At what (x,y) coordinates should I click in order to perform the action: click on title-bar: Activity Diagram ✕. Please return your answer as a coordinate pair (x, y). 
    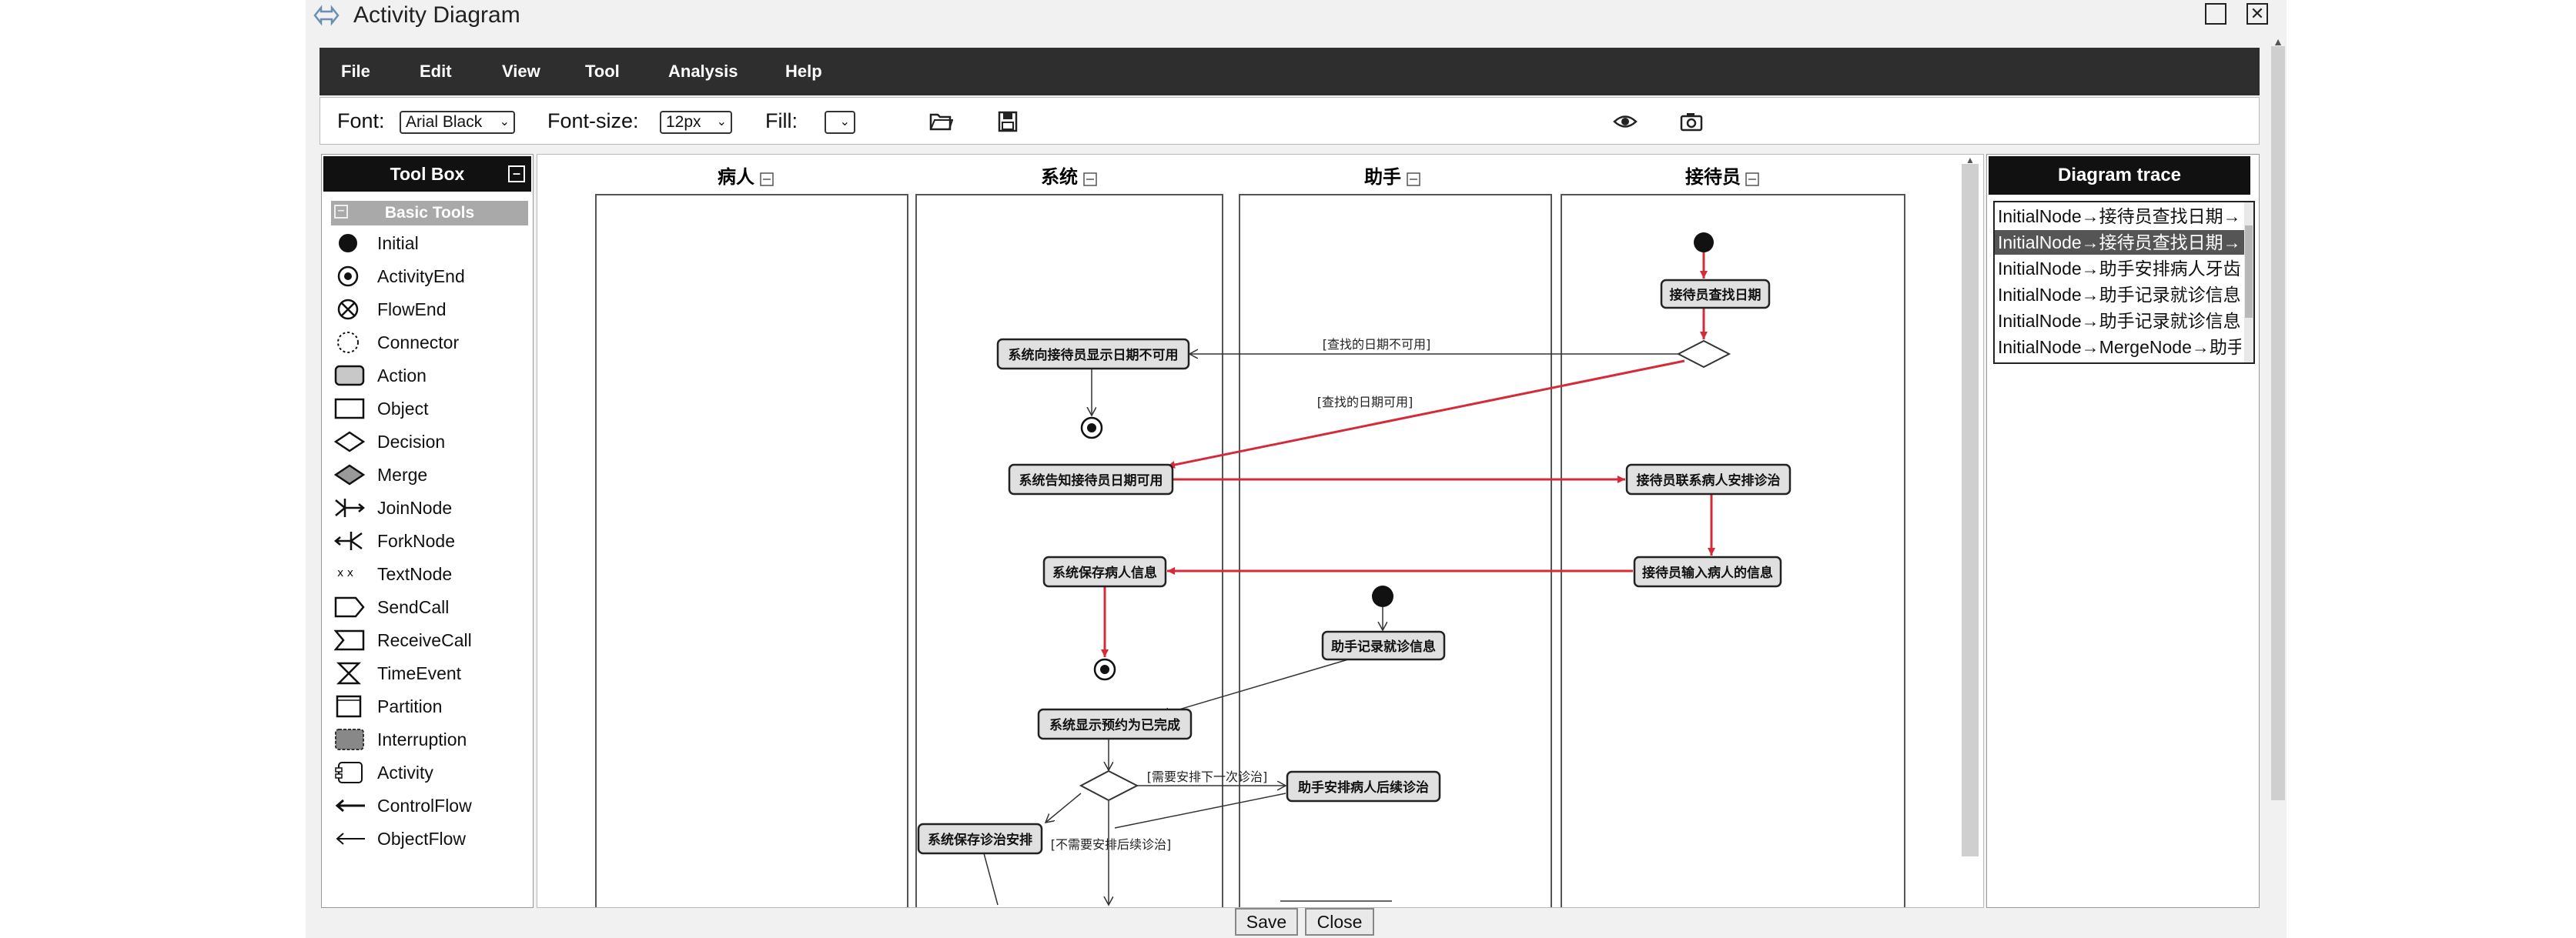
    Looking at the image, I should click on (1296, 16).